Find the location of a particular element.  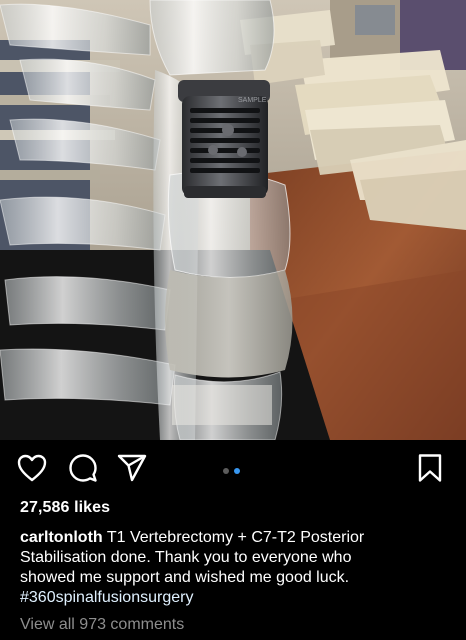

likes-count: 27,586 likes is located at coordinates (65, 508).